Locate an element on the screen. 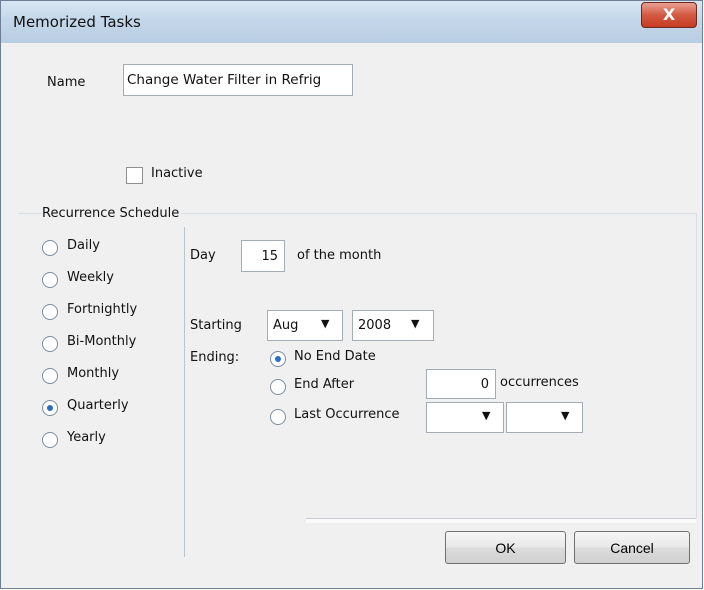 The width and height of the screenshot is (704, 590). window-title: Memorized Tasks is located at coordinates (77, 22).